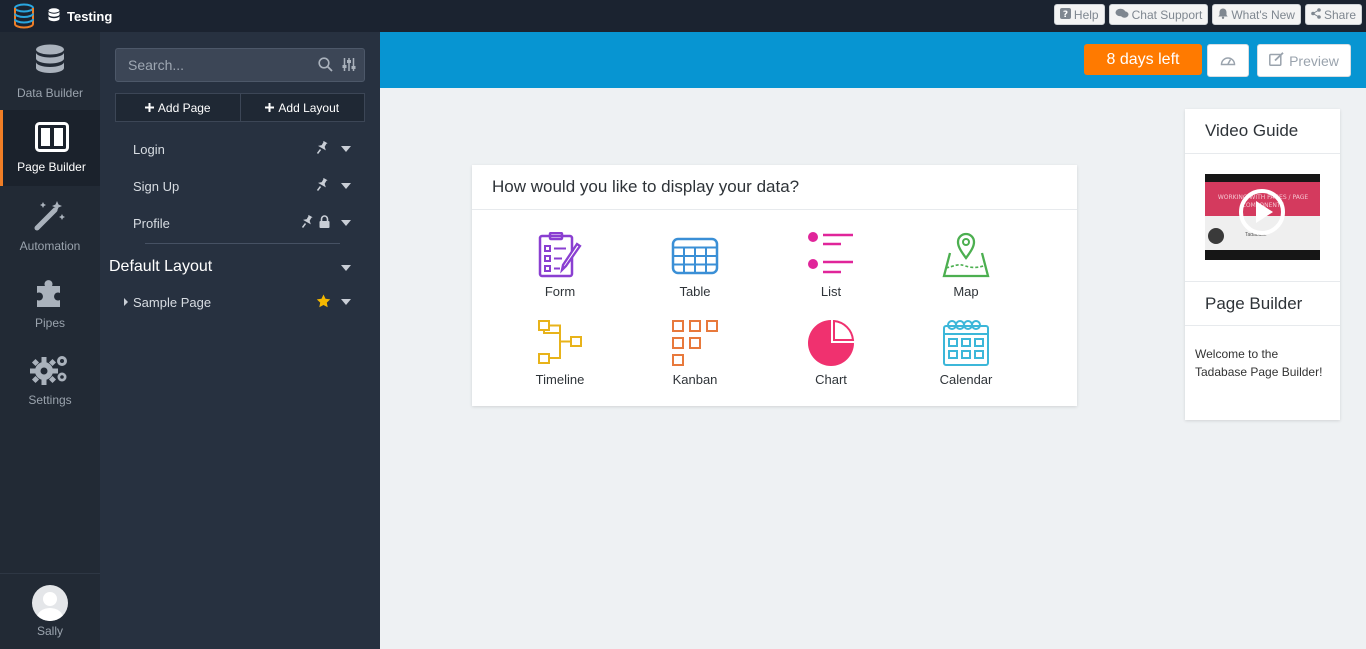  I want to click on add-buttons: Add Page Add Layout, so click(240, 107).